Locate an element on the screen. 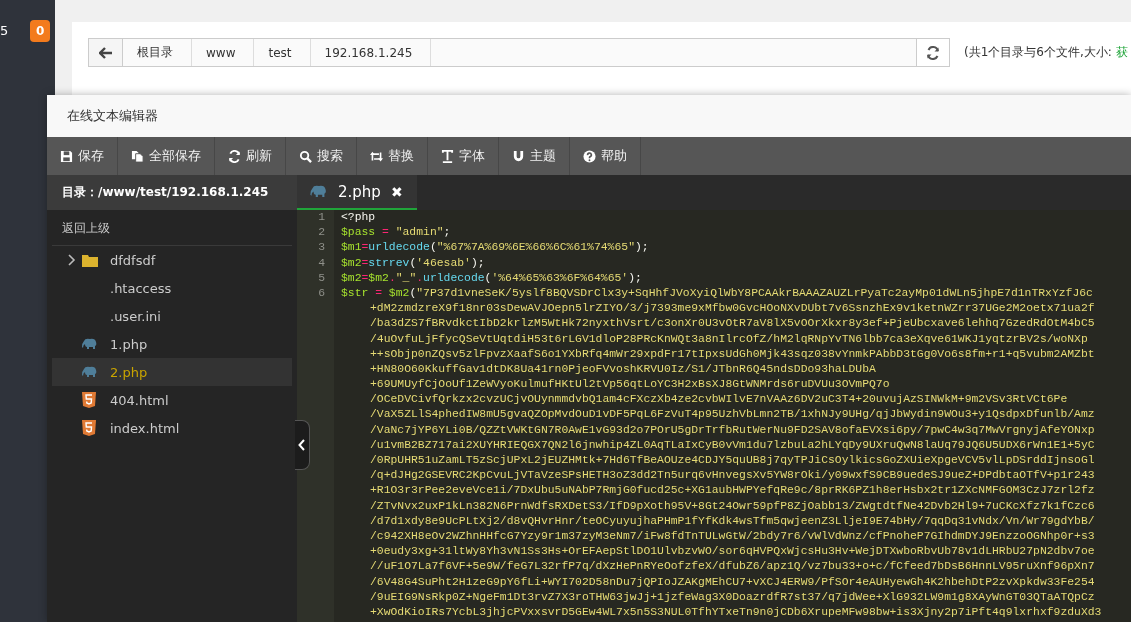 The width and height of the screenshot is (1131, 622). code-line: $pass = "admin"; is located at coordinates (396, 233).